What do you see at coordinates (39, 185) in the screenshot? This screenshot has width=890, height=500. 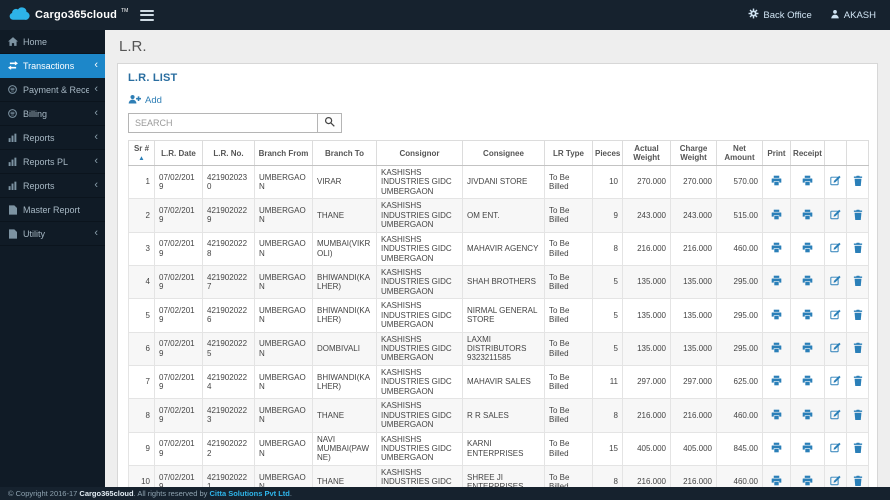 I see `sidebar-item-label: Reports` at bounding box center [39, 185].